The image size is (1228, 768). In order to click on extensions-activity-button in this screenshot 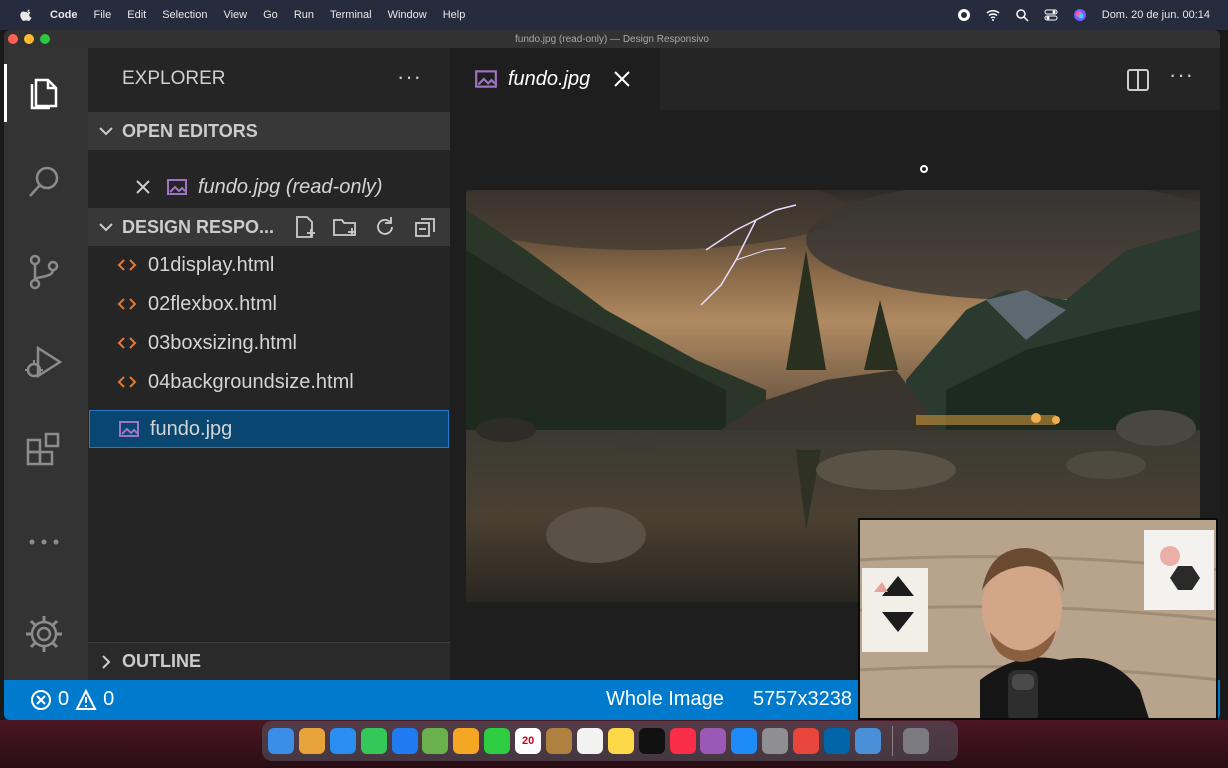, I will do `click(44, 452)`.